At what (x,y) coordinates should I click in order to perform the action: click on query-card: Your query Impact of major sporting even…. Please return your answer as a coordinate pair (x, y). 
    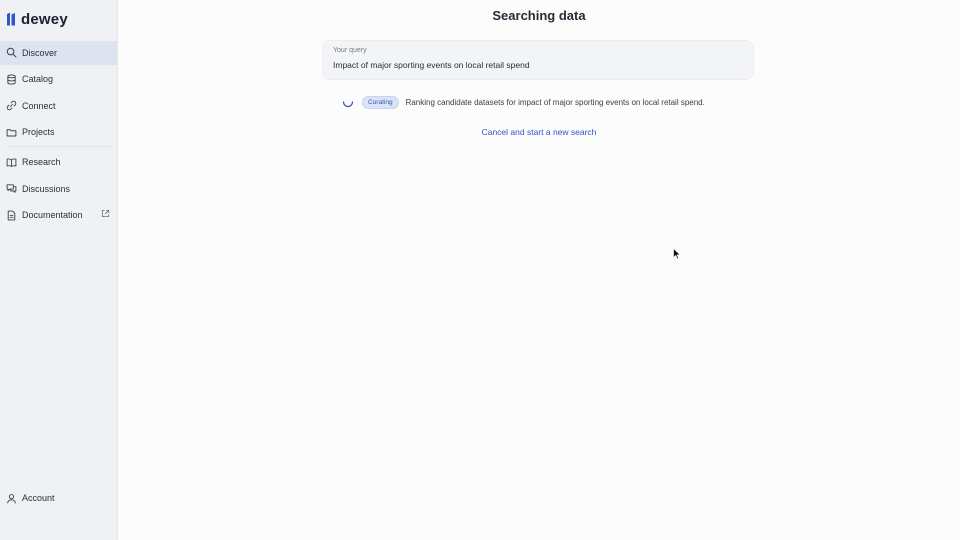
    Looking at the image, I should click on (538, 60).